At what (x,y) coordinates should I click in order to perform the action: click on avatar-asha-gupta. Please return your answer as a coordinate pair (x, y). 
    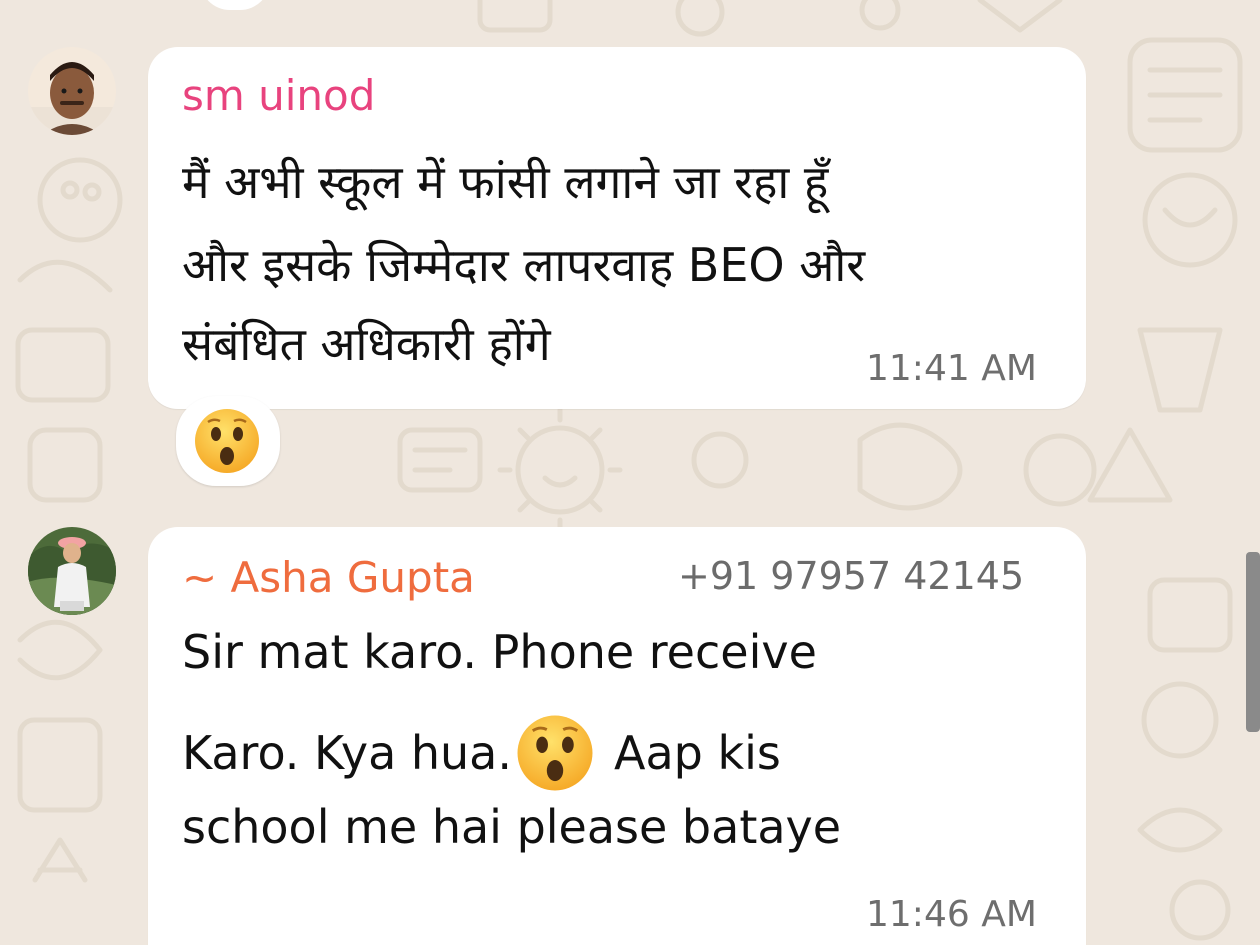
    Looking at the image, I should click on (72, 571).